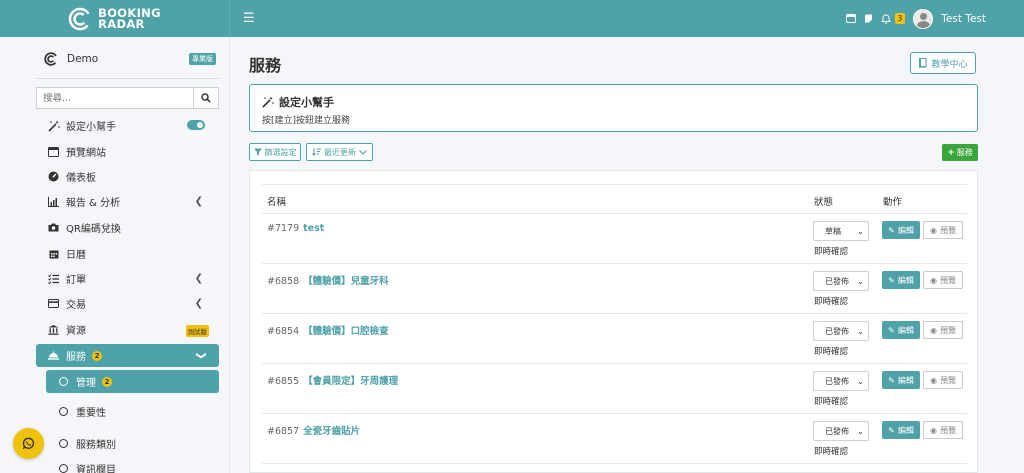  What do you see at coordinates (331, 431) in the screenshot?
I see `service-name-link: 全瓷牙齒貼片` at bounding box center [331, 431].